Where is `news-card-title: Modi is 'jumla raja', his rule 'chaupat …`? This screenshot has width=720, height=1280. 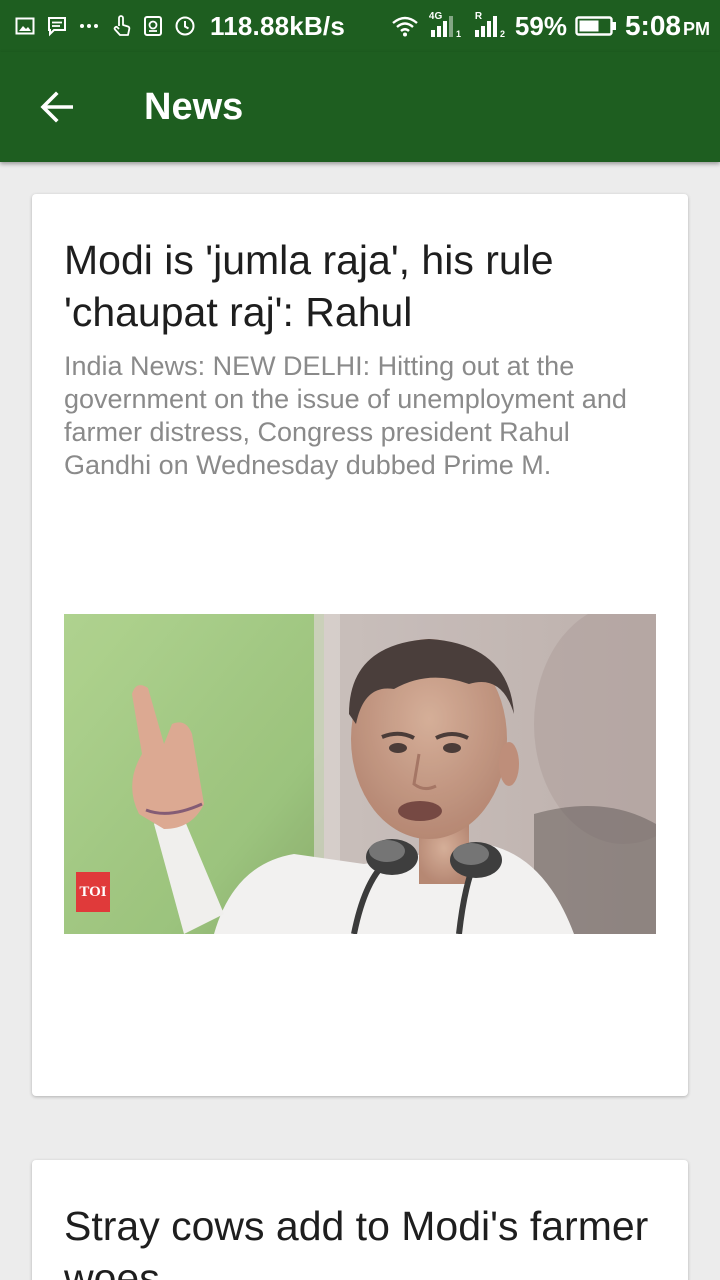
news-card-title: Modi is 'jumla raja', his rule 'chaupat … is located at coordinates (309, 286).